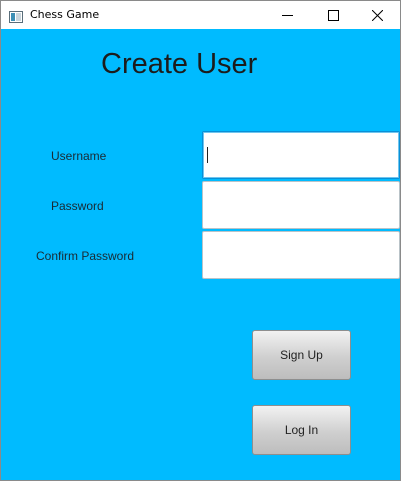 The height and width of the screenshot is (481, 401). Describe the element at coordinates (207, 155) in the screenshot. I see `text-caret` at that location.